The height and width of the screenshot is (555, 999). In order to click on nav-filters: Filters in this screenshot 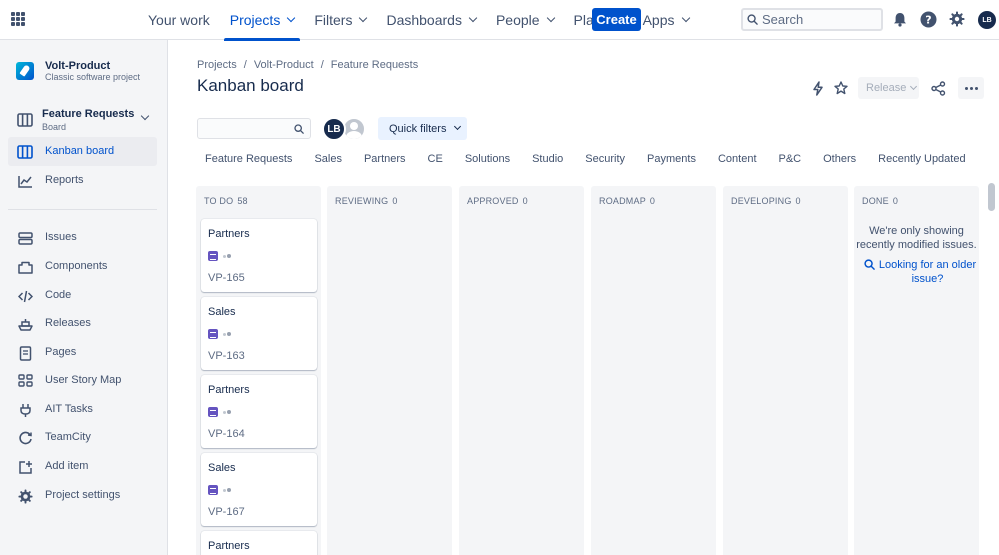, I will do `click(340, 20)`.